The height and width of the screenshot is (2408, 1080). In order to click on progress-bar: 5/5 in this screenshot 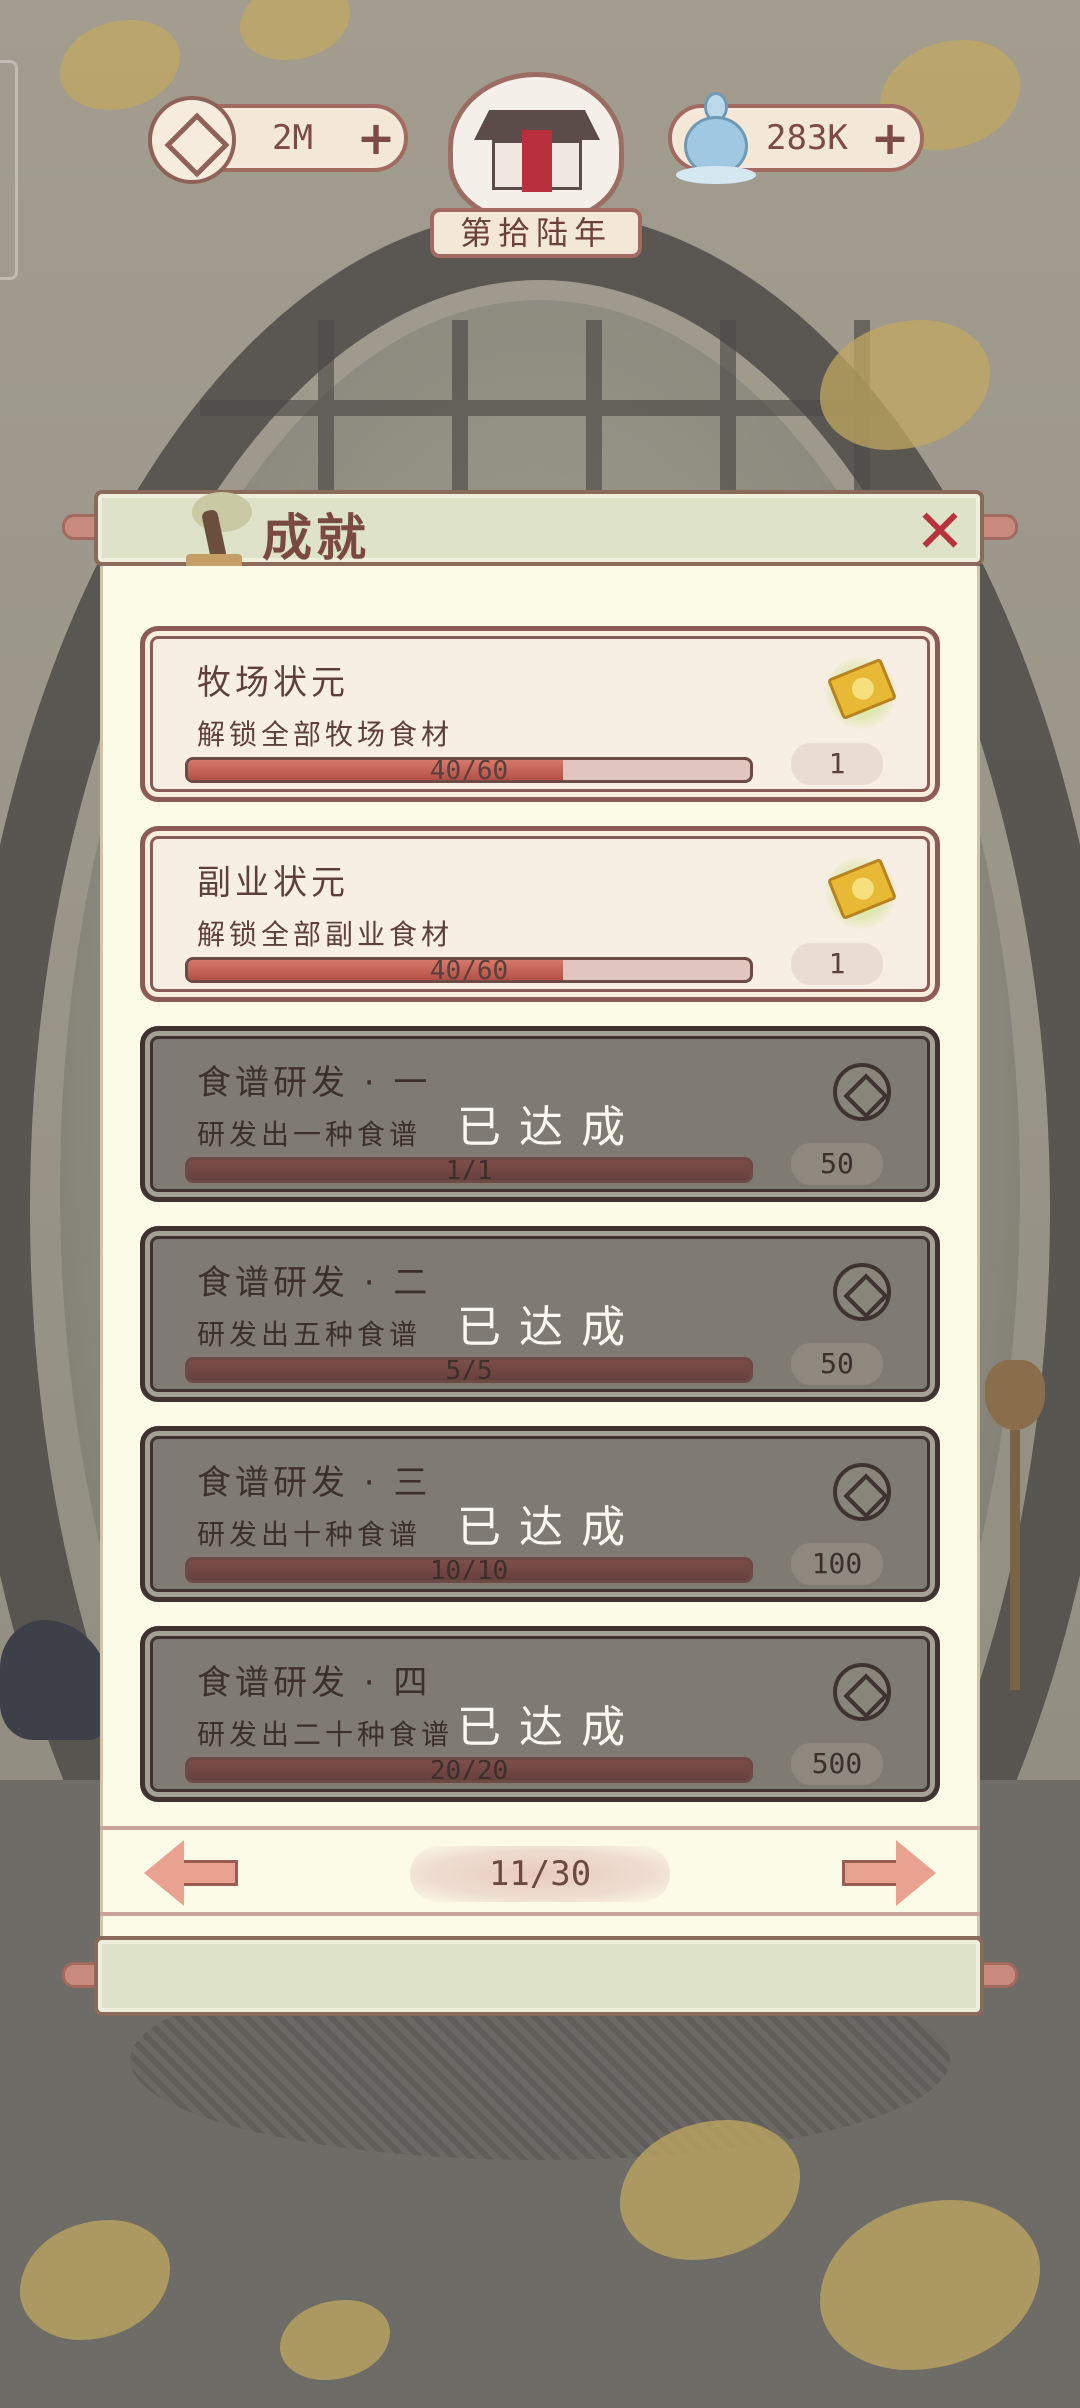, I will do `click(469, 1370)`.